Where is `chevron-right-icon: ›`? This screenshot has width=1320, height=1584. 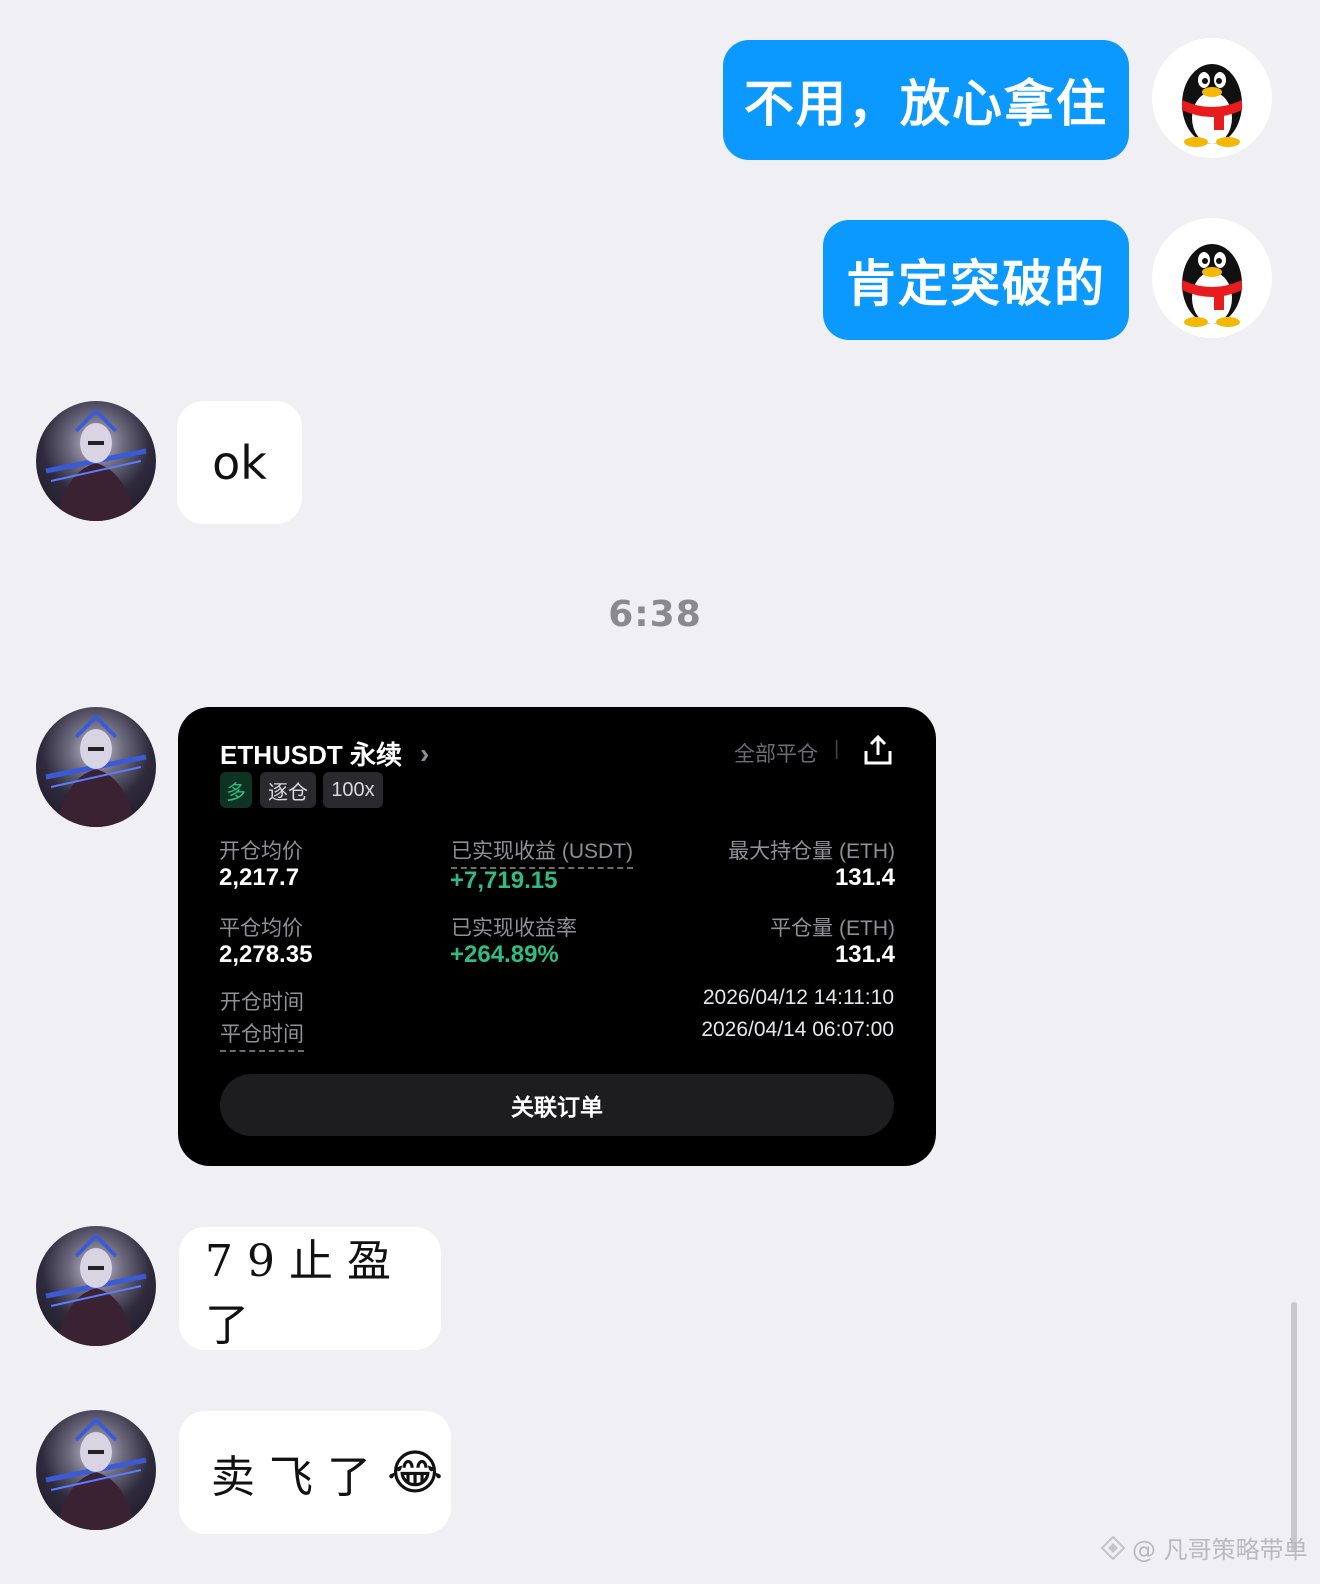 chevron-right-icon: › is located at coordinates (425, 753).